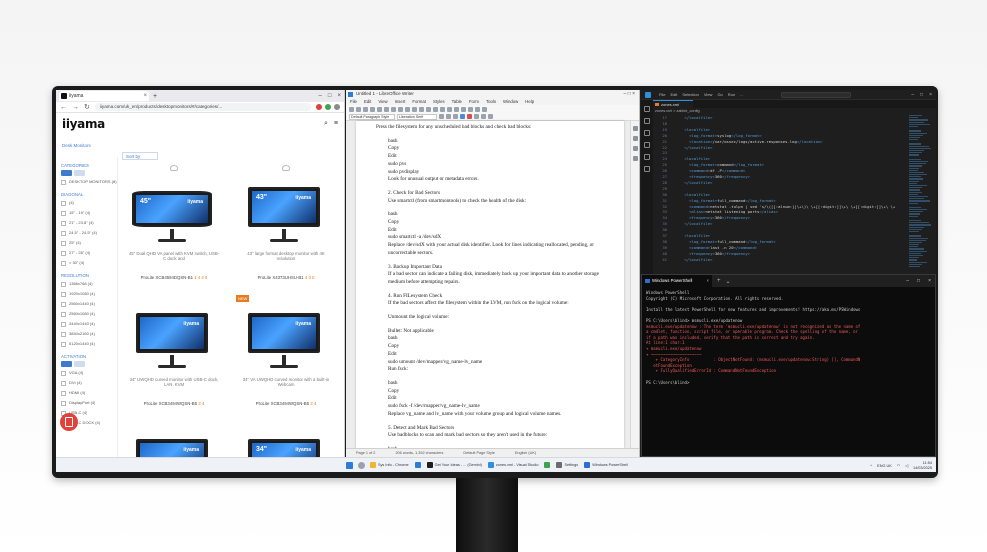  Describe the element at coordinates (884, 466) in the screenshot. I see `keyboard-language: ENG UK` at that location.